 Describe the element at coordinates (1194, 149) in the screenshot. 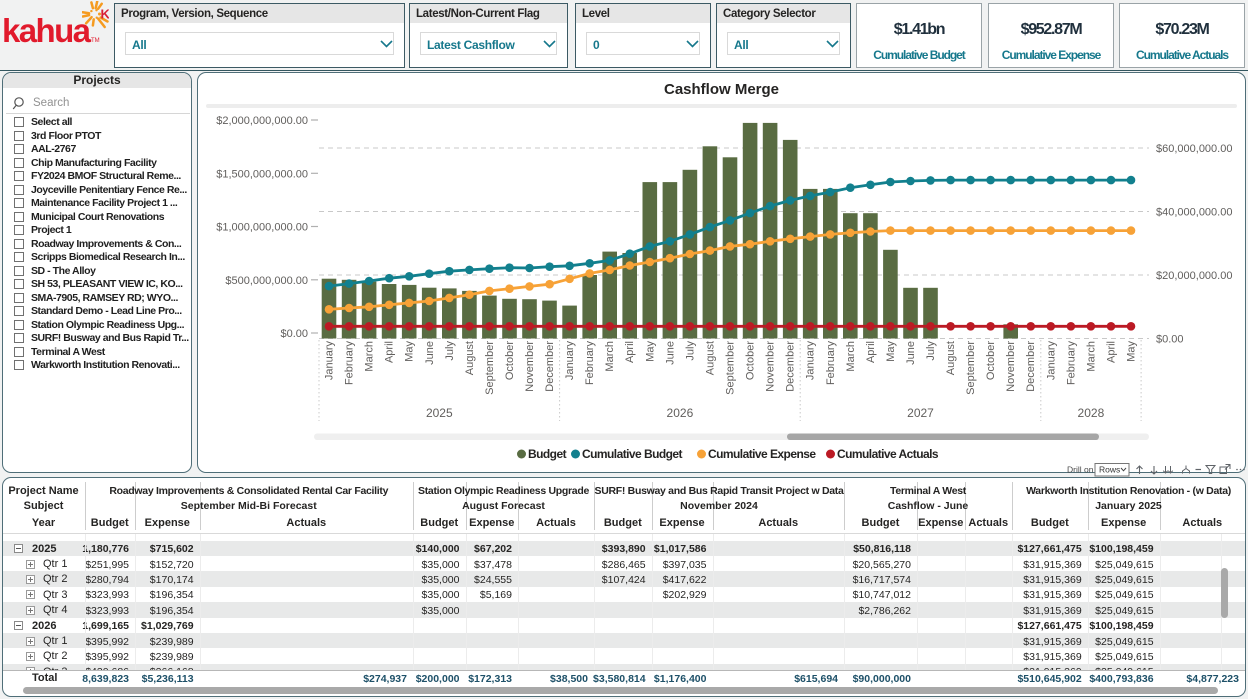

I see `svg-text: $60,000,000.00` at that location.